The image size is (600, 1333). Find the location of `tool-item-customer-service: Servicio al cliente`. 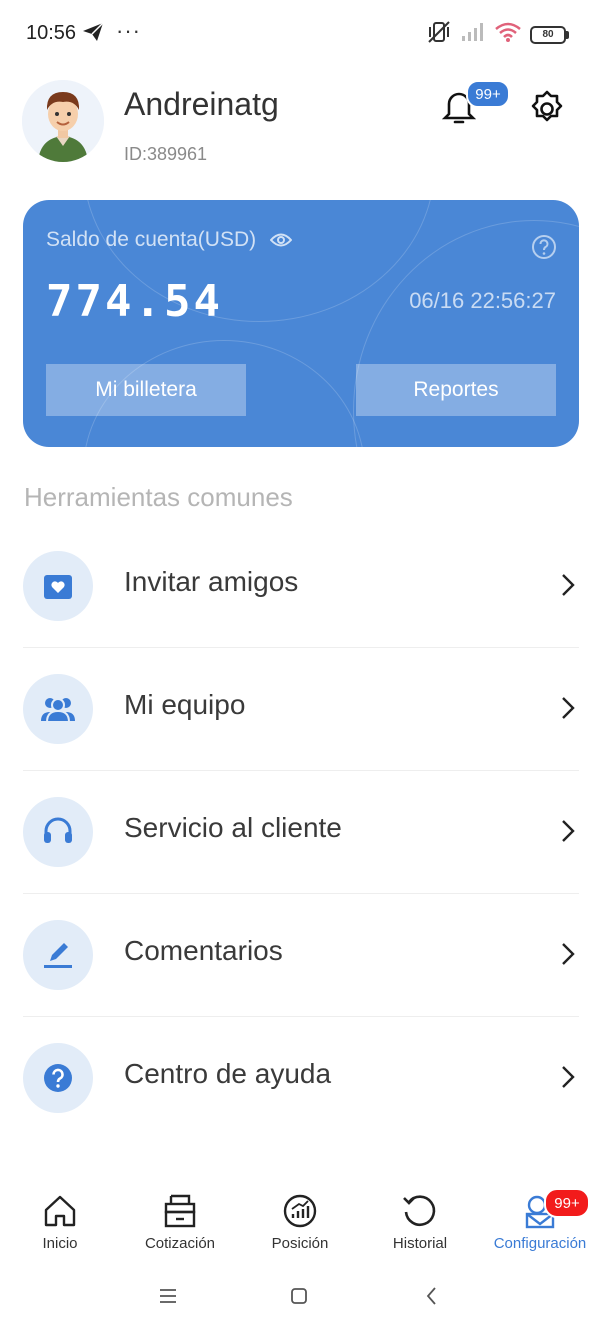

tool-item-customer-service: Servicio al cliente is located at coordinates (301, 832).